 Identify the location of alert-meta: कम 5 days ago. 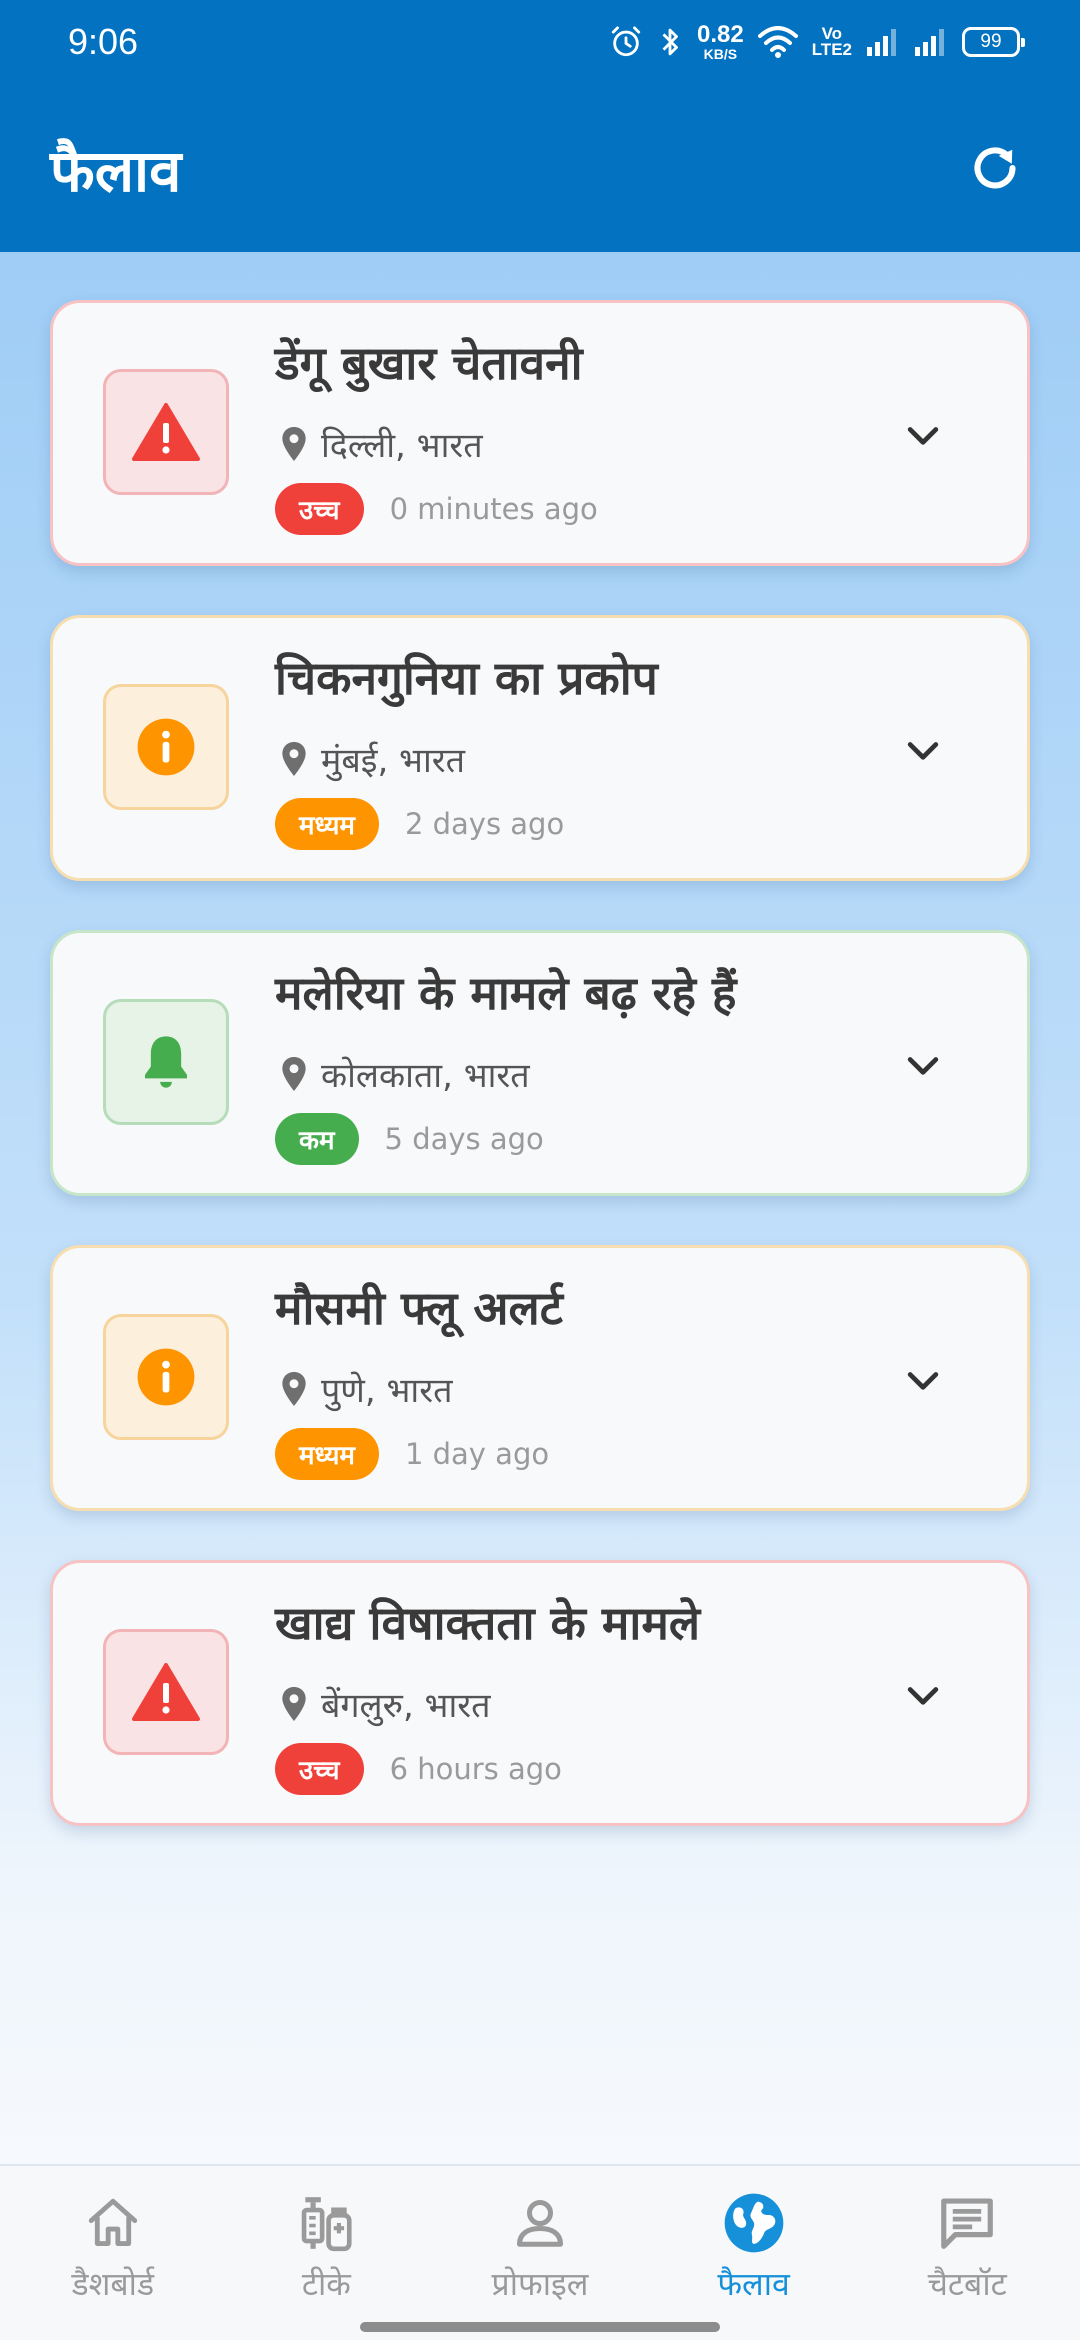
(409, 1139).